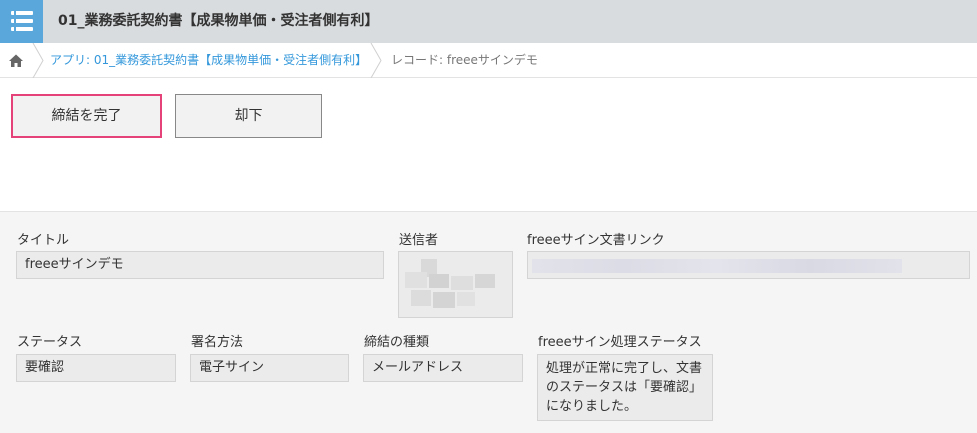  Describe the element at coordinates (43, 240) in the screenshot. I see `title-field-label: タイトル` at that location.